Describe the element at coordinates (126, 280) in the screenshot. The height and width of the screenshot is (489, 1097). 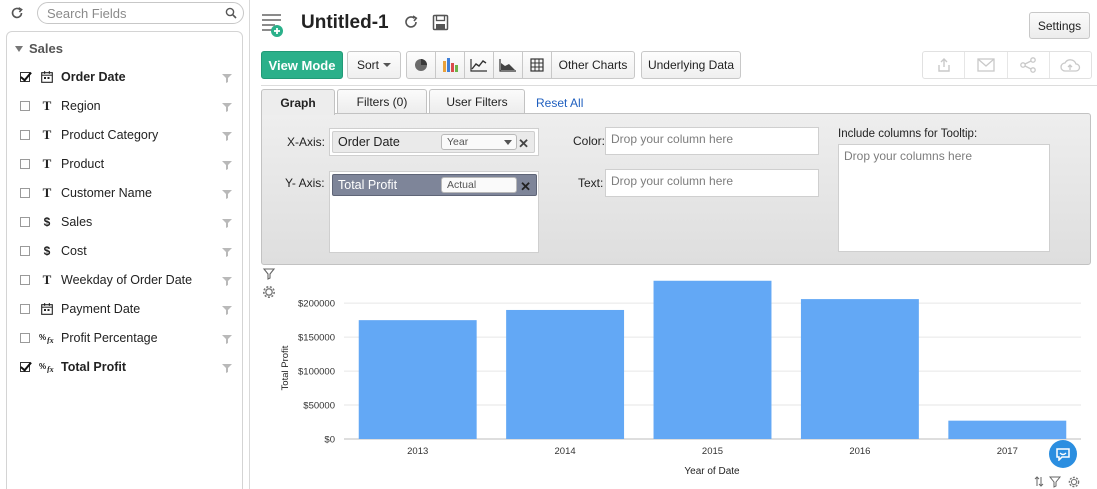
I see `field-item: T Weekday of Order Date` at that location.